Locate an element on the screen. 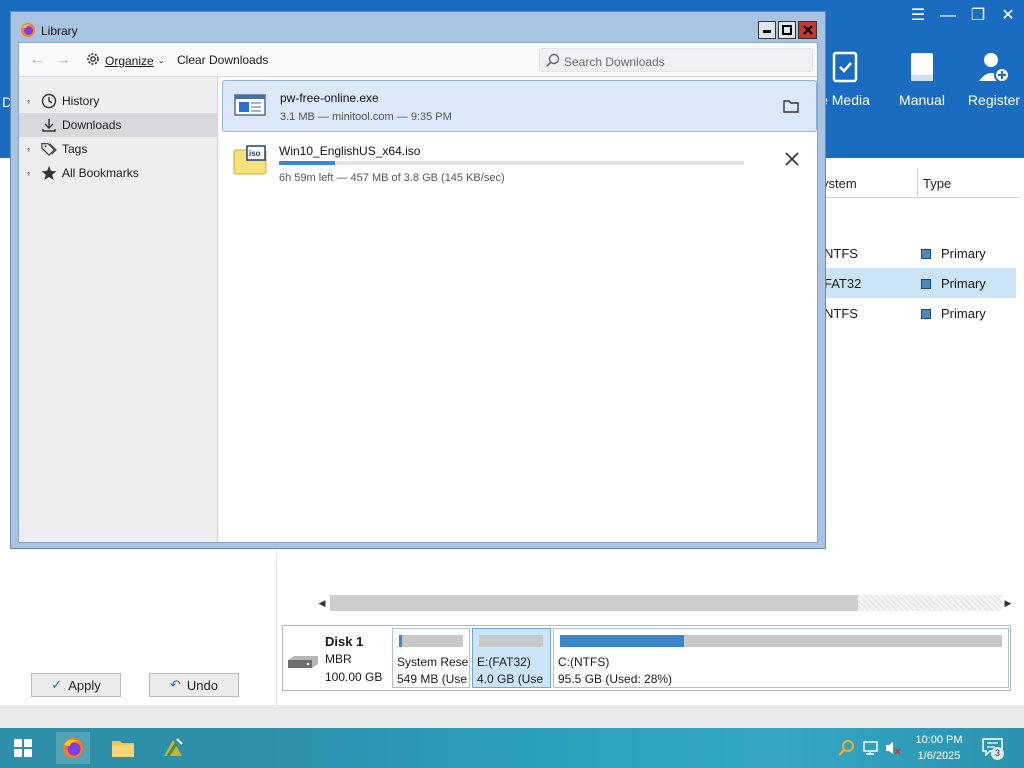 The width and height of the screenshot is (1024, 768). disk-partition-style: MBR is located at coordinates (338, 659).